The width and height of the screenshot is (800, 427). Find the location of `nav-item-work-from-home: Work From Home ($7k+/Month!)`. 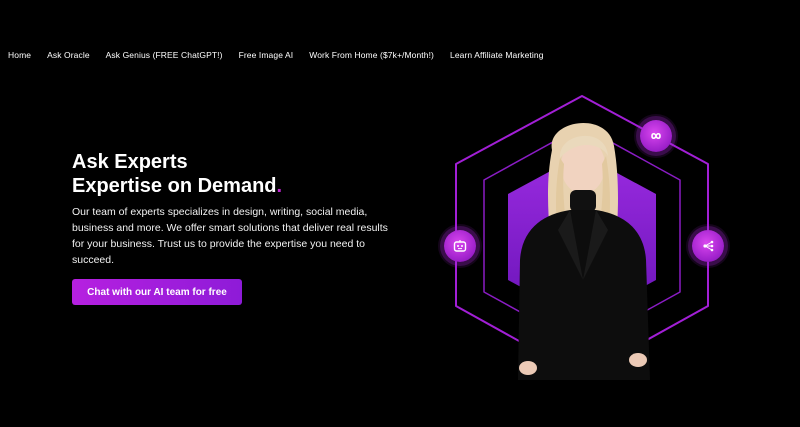

nav-item-work-from-home: Work From Home ($7k+/Month!) is located at coordinates (371, 55).